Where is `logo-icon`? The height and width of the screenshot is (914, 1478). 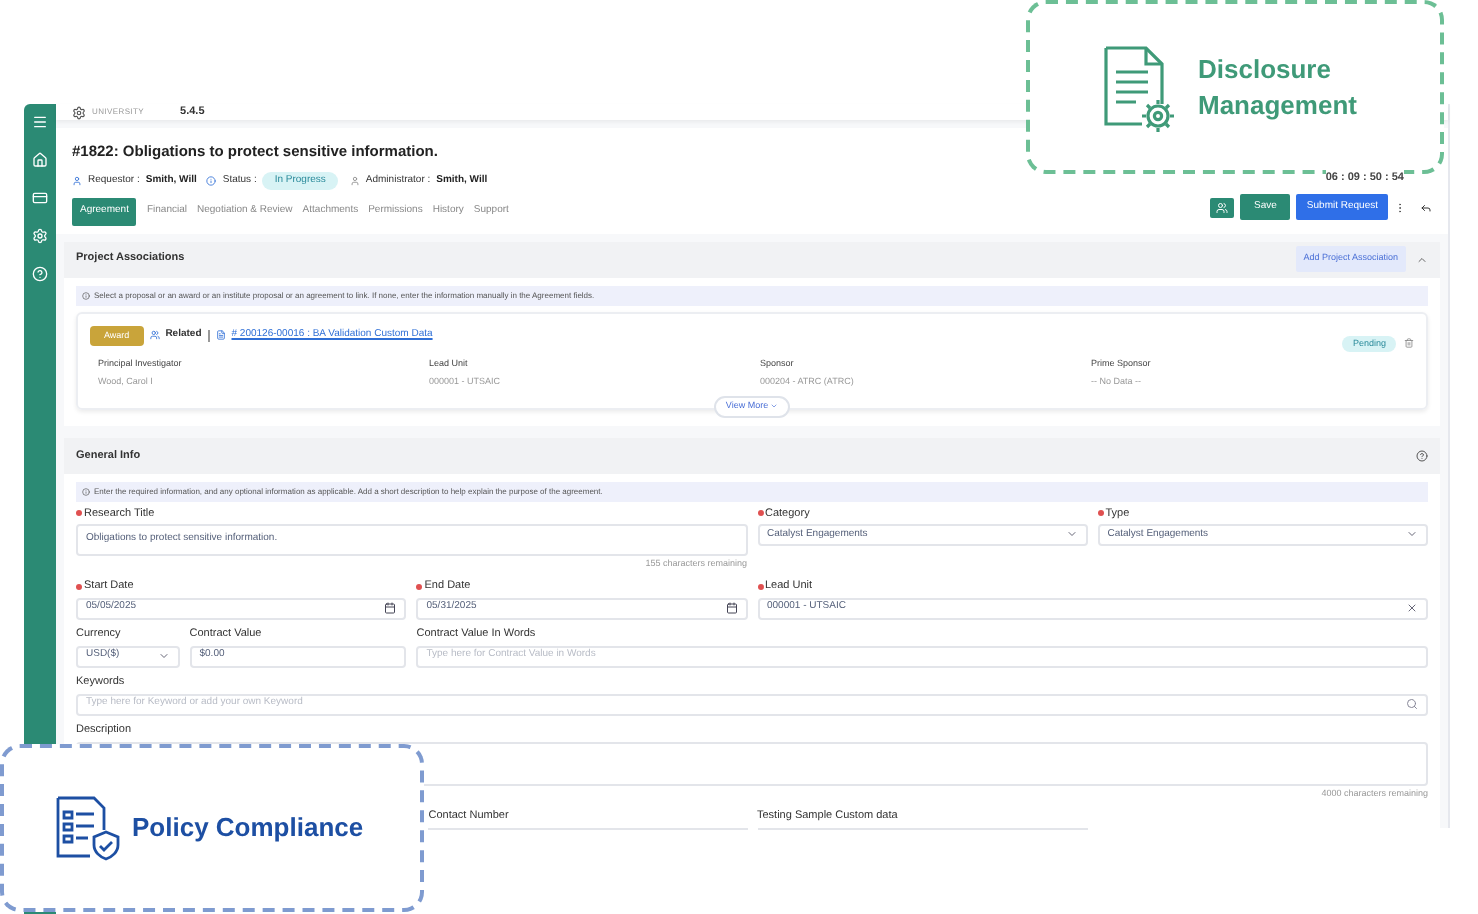 logo-icon is located at coordinates (79, 112).